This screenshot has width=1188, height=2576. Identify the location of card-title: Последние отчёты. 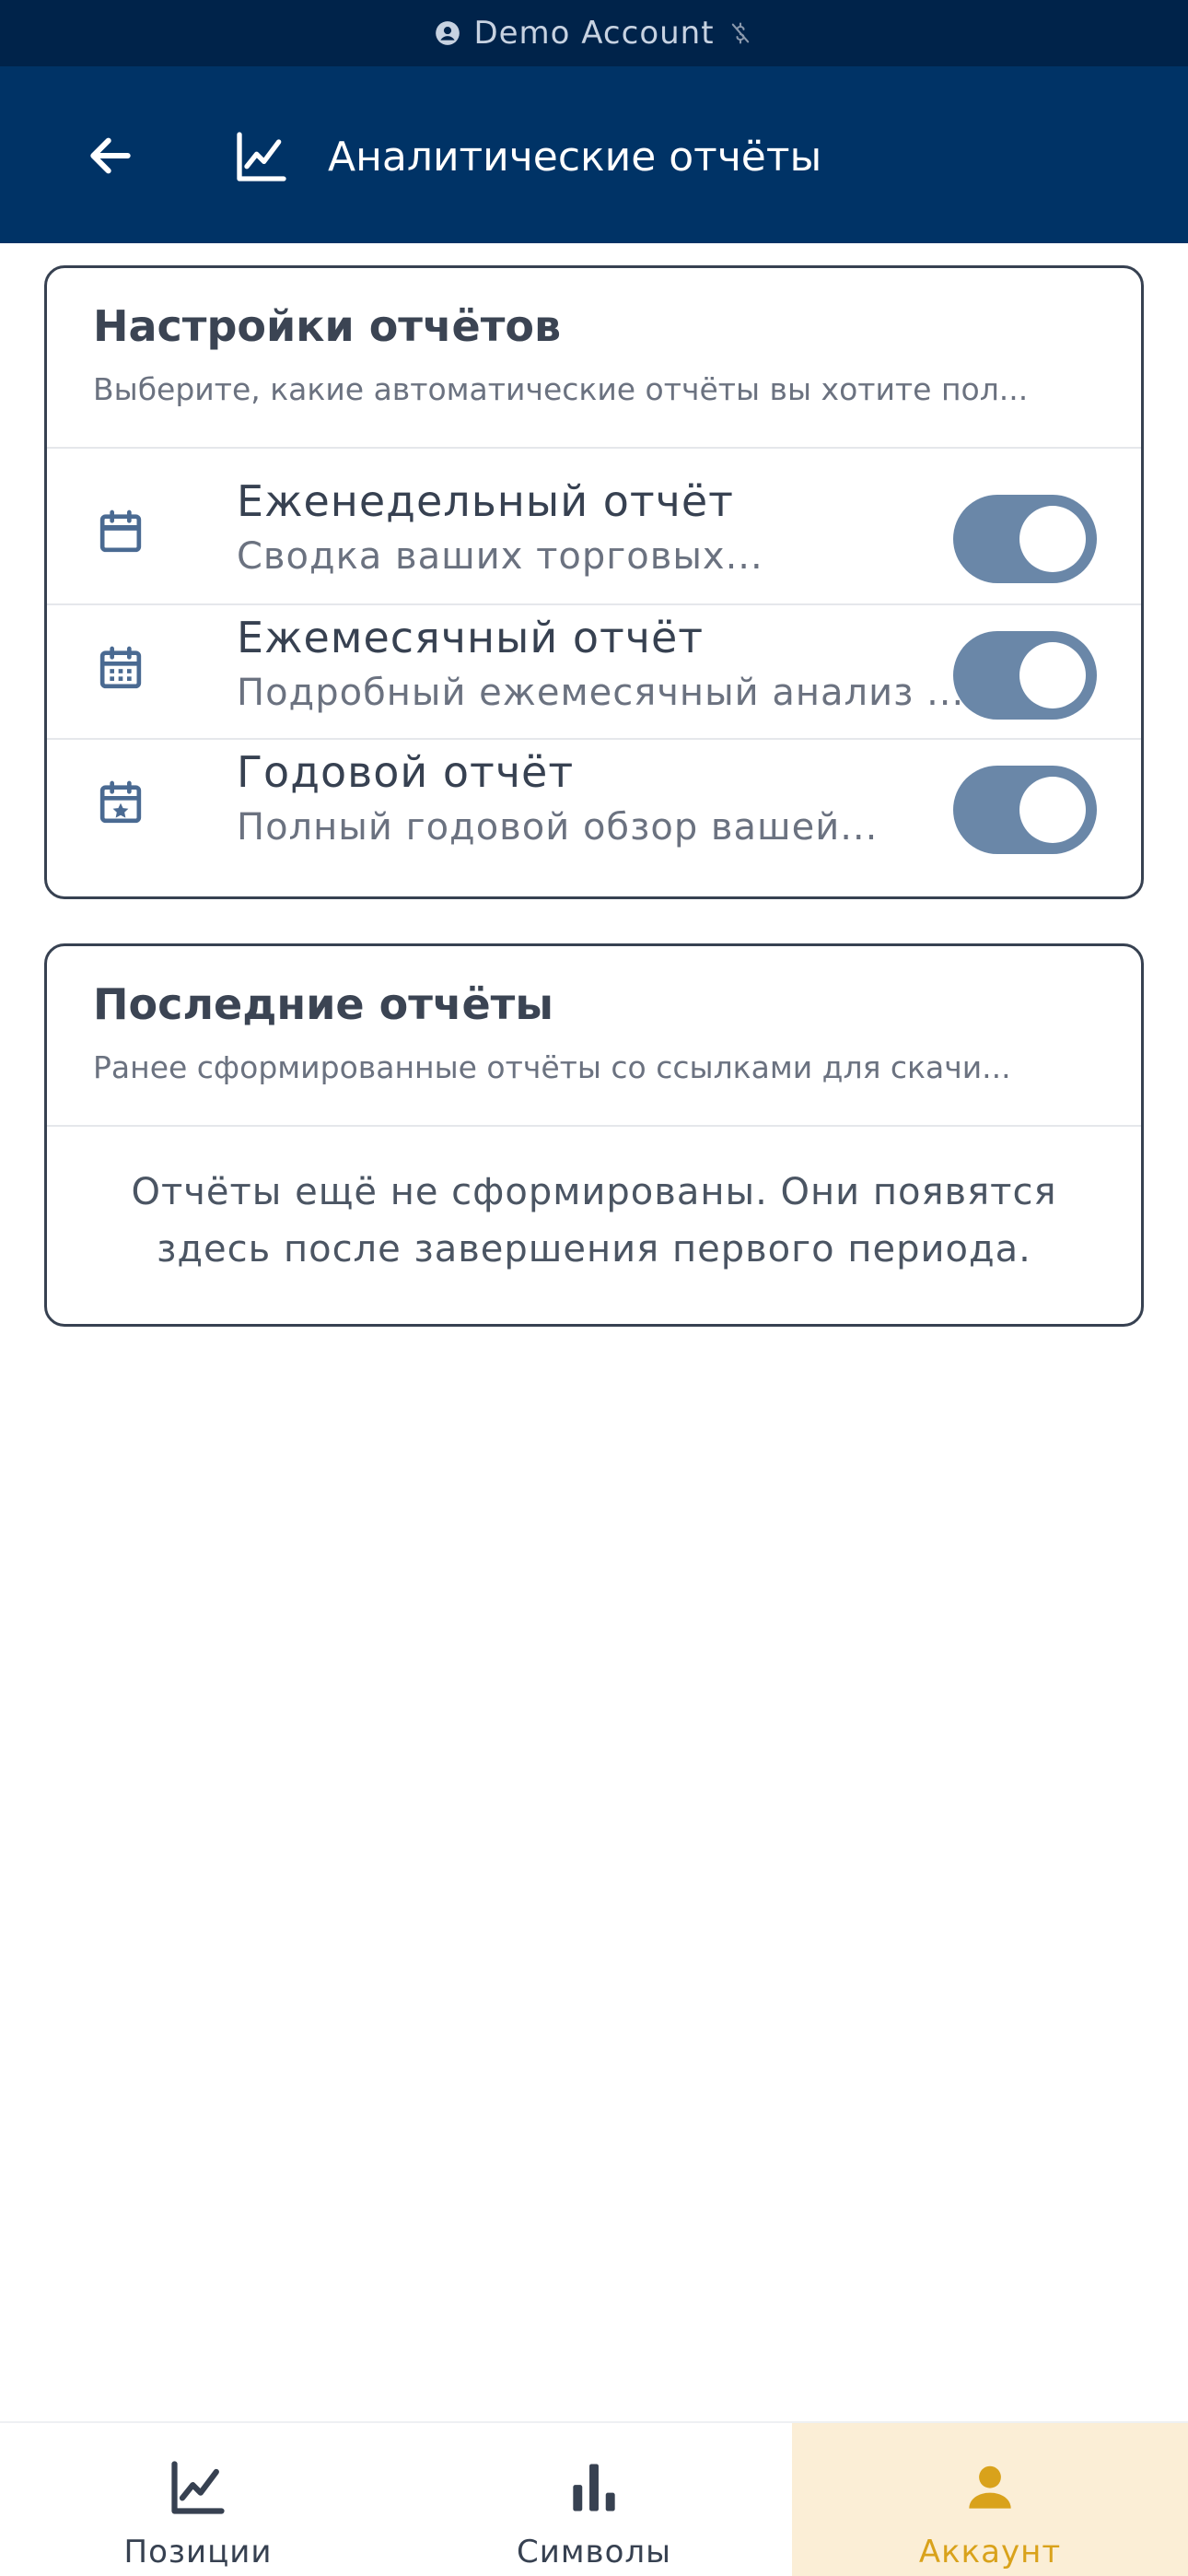
(323, 1004).